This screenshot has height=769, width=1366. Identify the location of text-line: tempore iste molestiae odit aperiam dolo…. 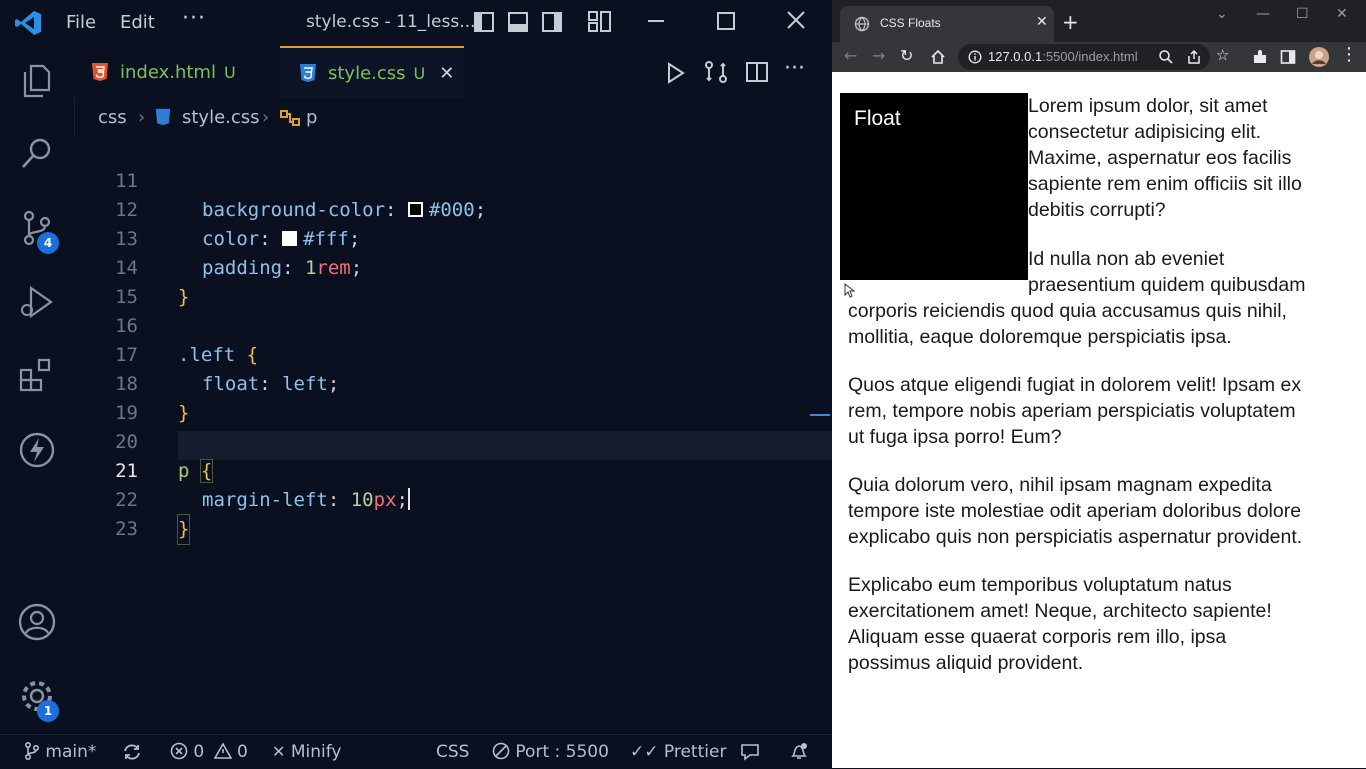
(1075, 511).